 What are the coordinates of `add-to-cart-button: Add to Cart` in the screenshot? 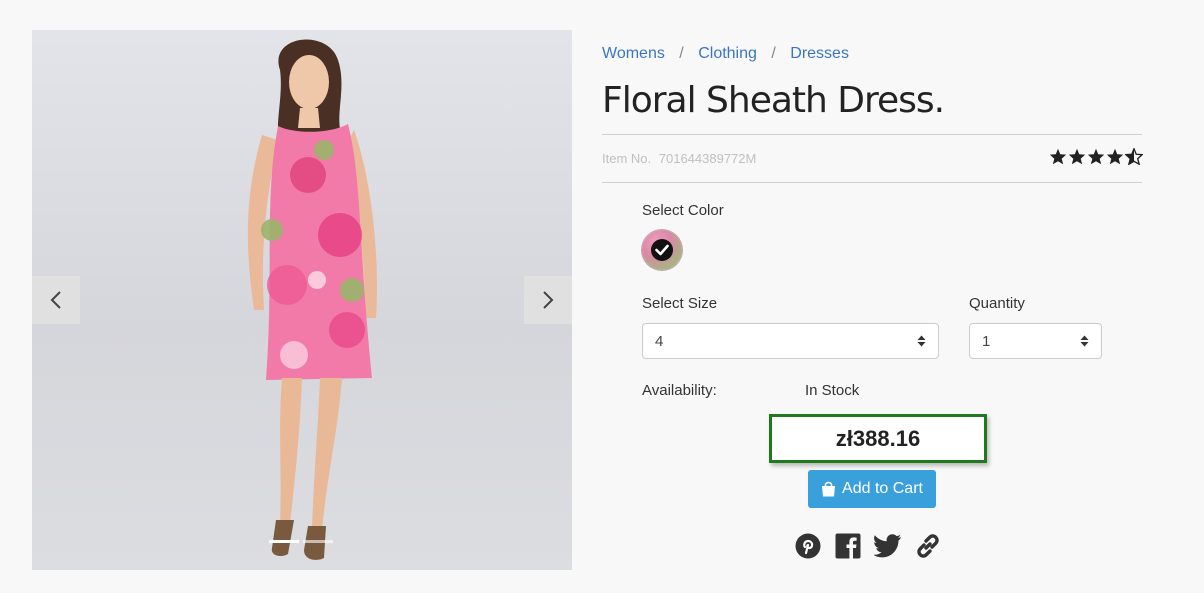 It's located at (872, 489).